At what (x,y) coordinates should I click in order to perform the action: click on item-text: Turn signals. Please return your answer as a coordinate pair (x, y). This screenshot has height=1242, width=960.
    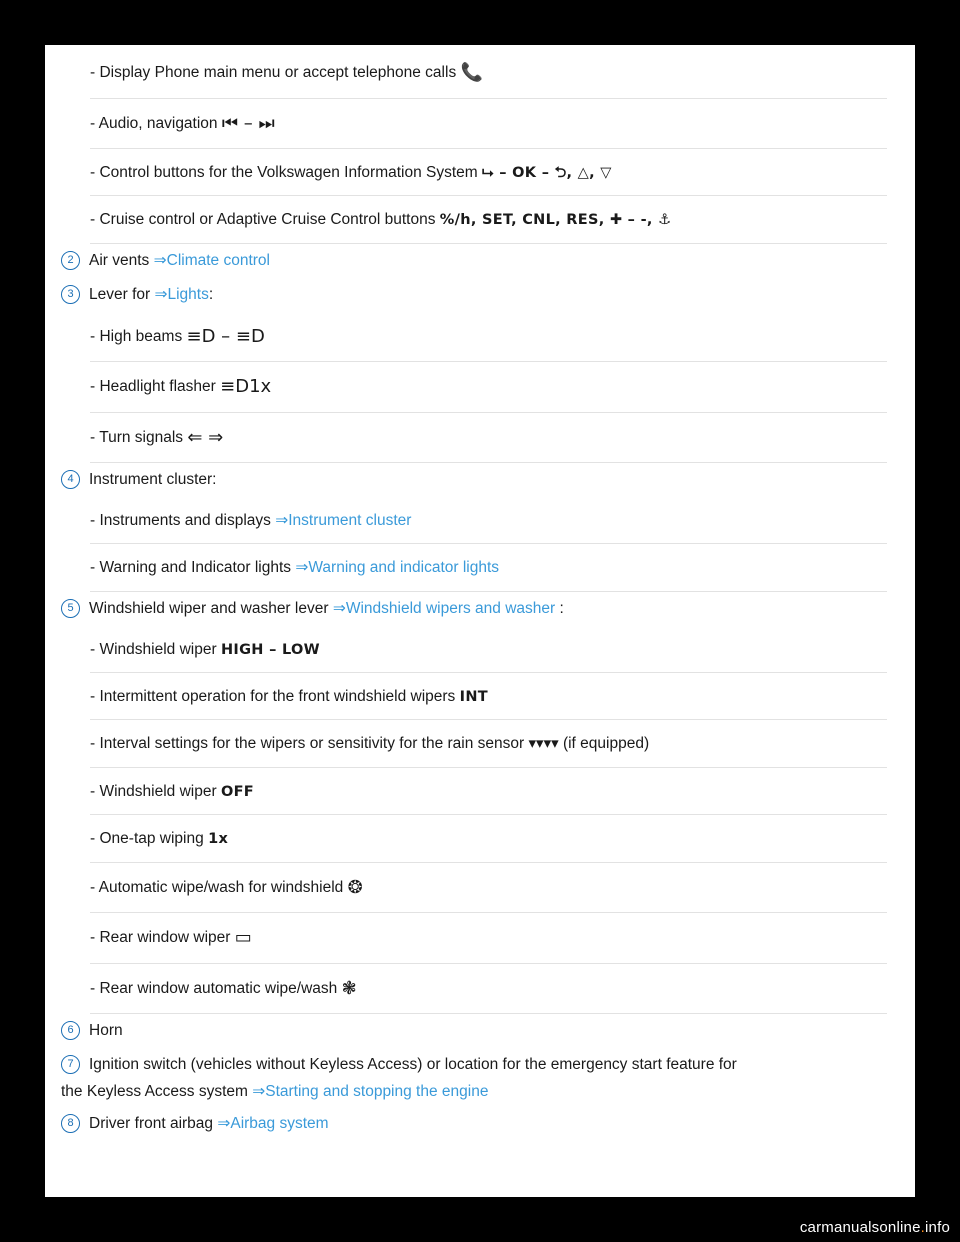
    Looking at the image, I should click on (141, 437).